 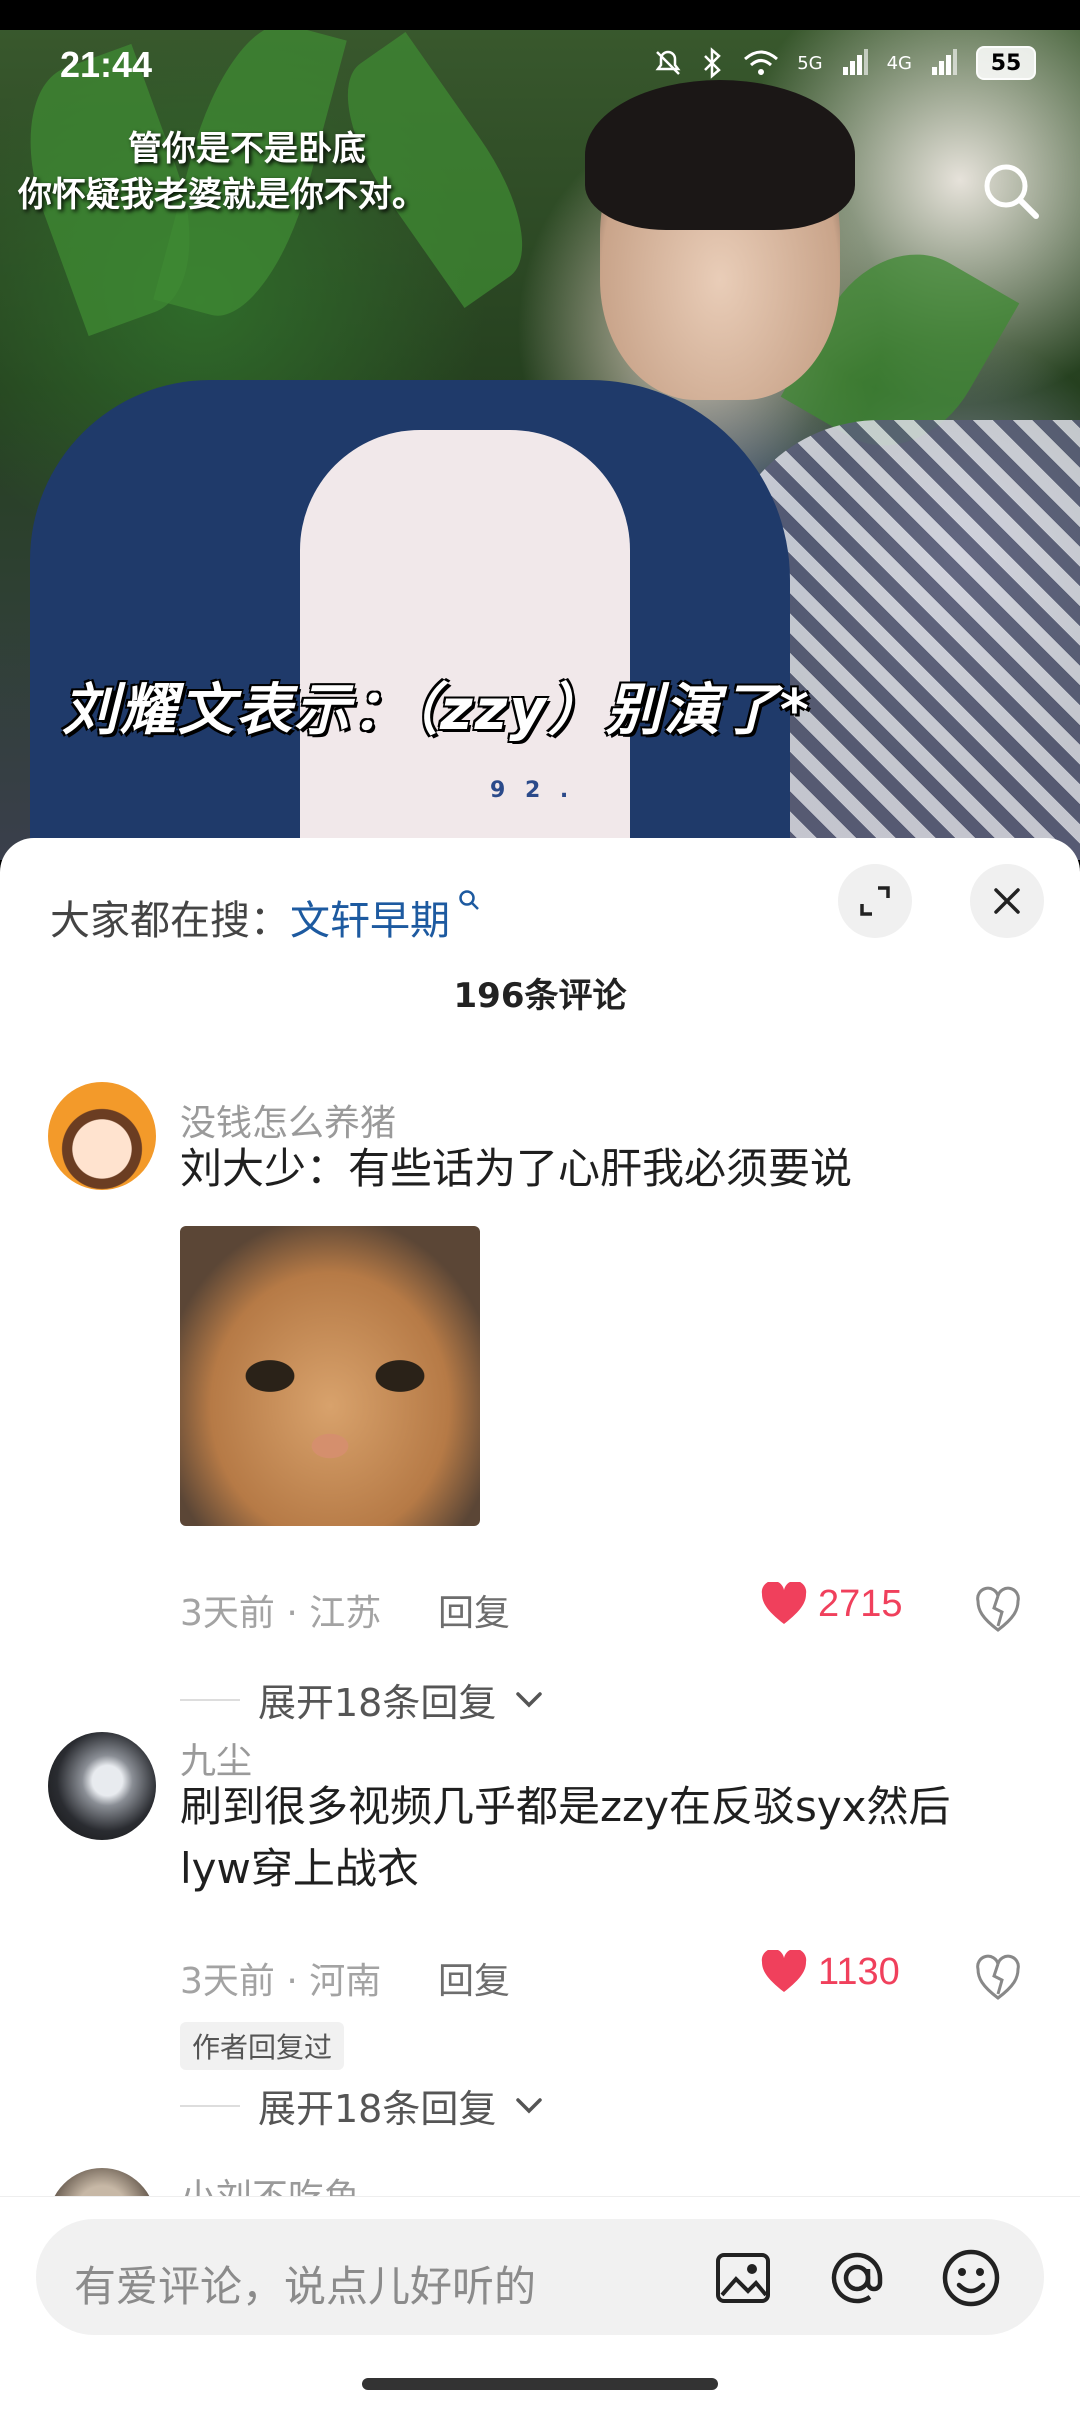 What do you see at coordinates (899, 63) in the screenshot?
I see `network-4g-label: 4G` at bounding box center [899, 63].